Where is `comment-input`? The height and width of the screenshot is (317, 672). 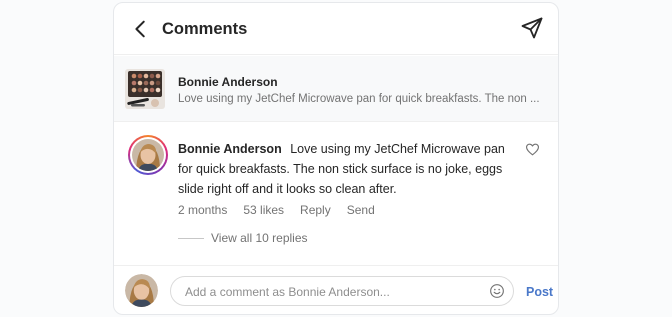
comment-input is located at coordinates (330, 292).